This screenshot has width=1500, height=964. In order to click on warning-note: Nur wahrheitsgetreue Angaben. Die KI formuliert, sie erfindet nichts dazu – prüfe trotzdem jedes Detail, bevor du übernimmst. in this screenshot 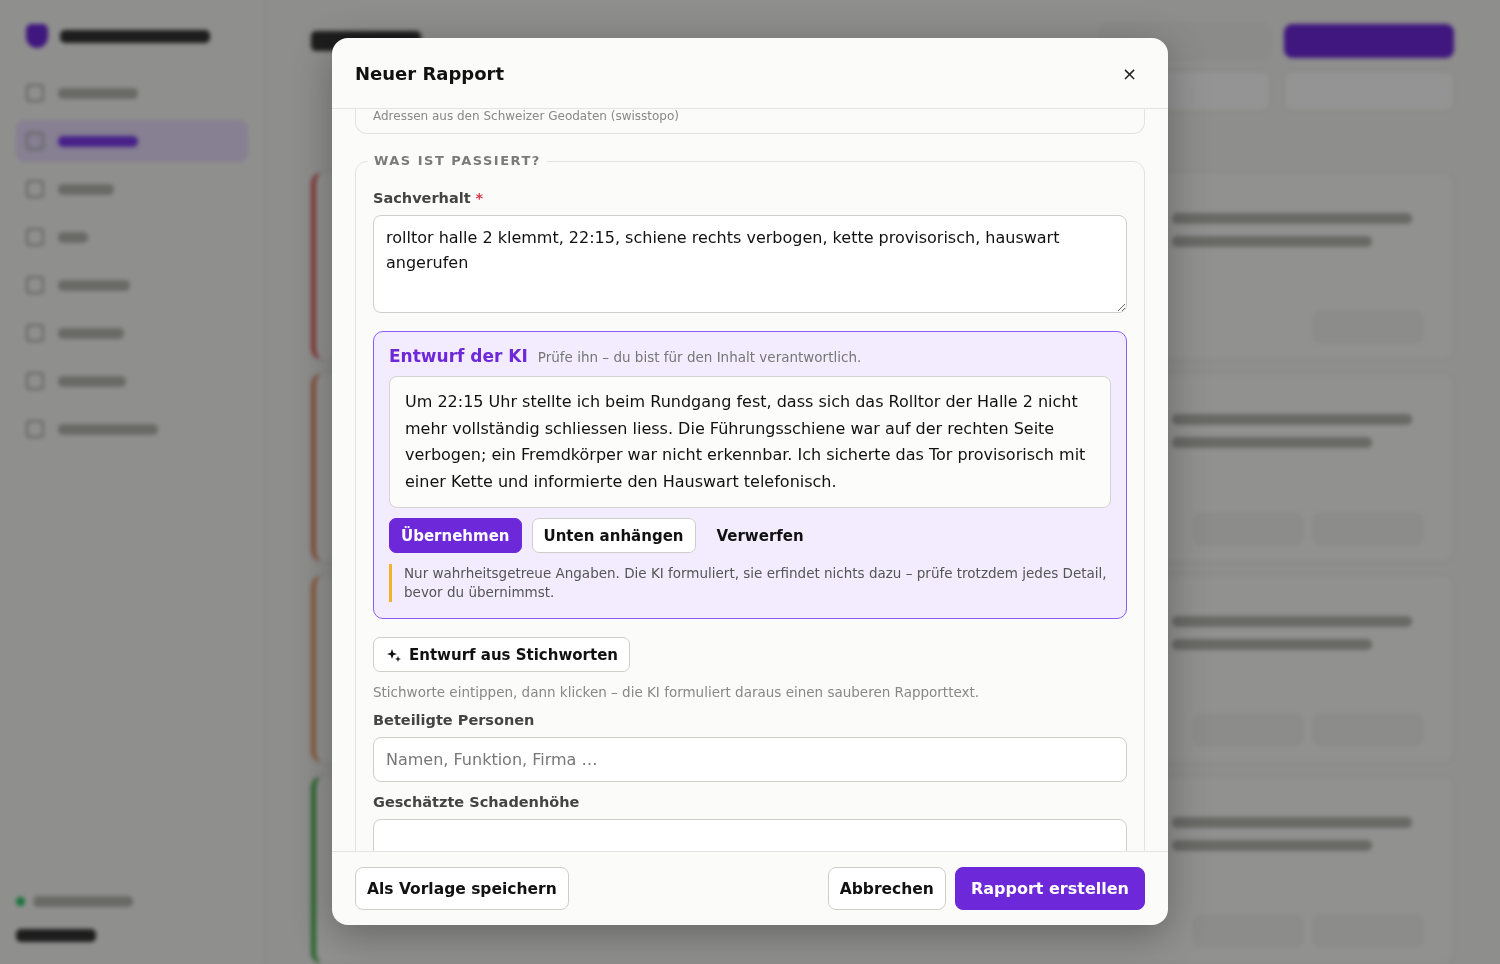, I will do `click(750, 583)`.